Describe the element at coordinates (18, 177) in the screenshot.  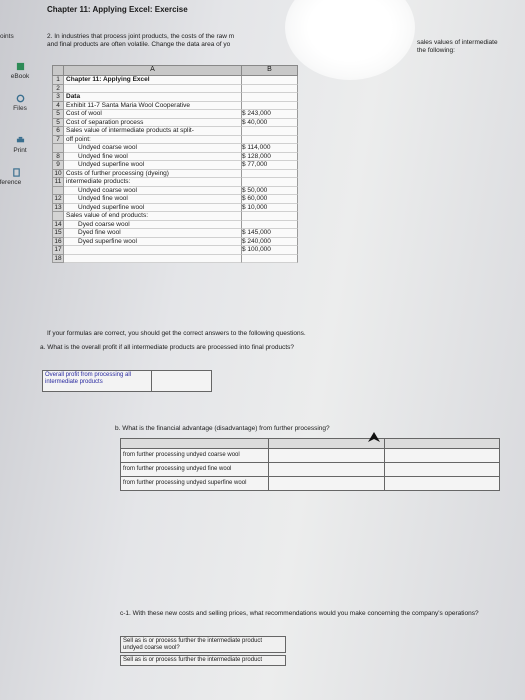
I see `sidebar-item-reference: eference` at that location.